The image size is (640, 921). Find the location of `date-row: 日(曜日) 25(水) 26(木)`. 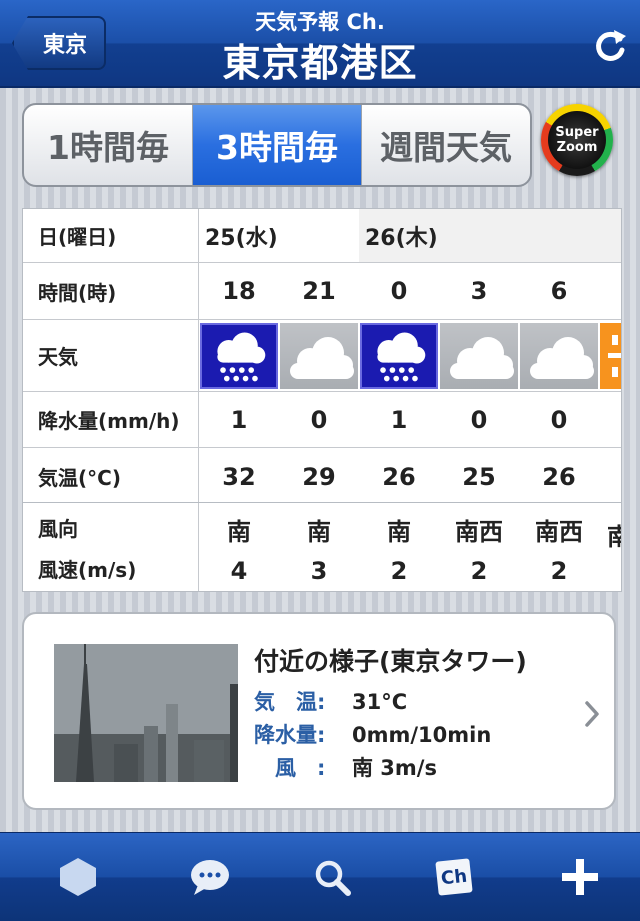

date-row: 日(曜日) 25(水) 26(木) is located at coordinates (322, 236).